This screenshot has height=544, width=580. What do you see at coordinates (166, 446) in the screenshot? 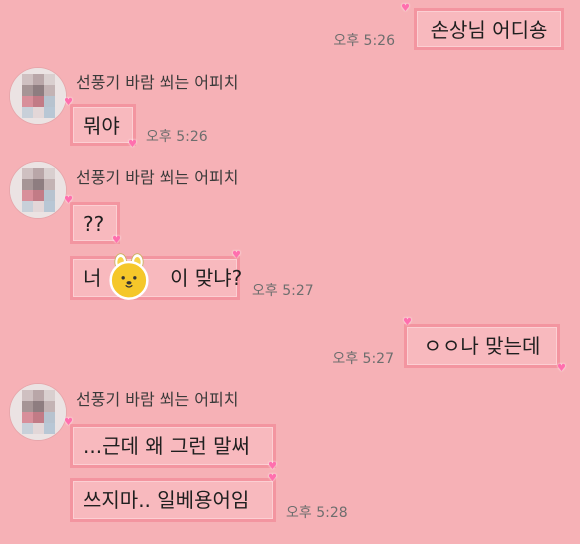
I see `message-text: ...근데 왜 그런 말써` at bounding box center [166, 446].